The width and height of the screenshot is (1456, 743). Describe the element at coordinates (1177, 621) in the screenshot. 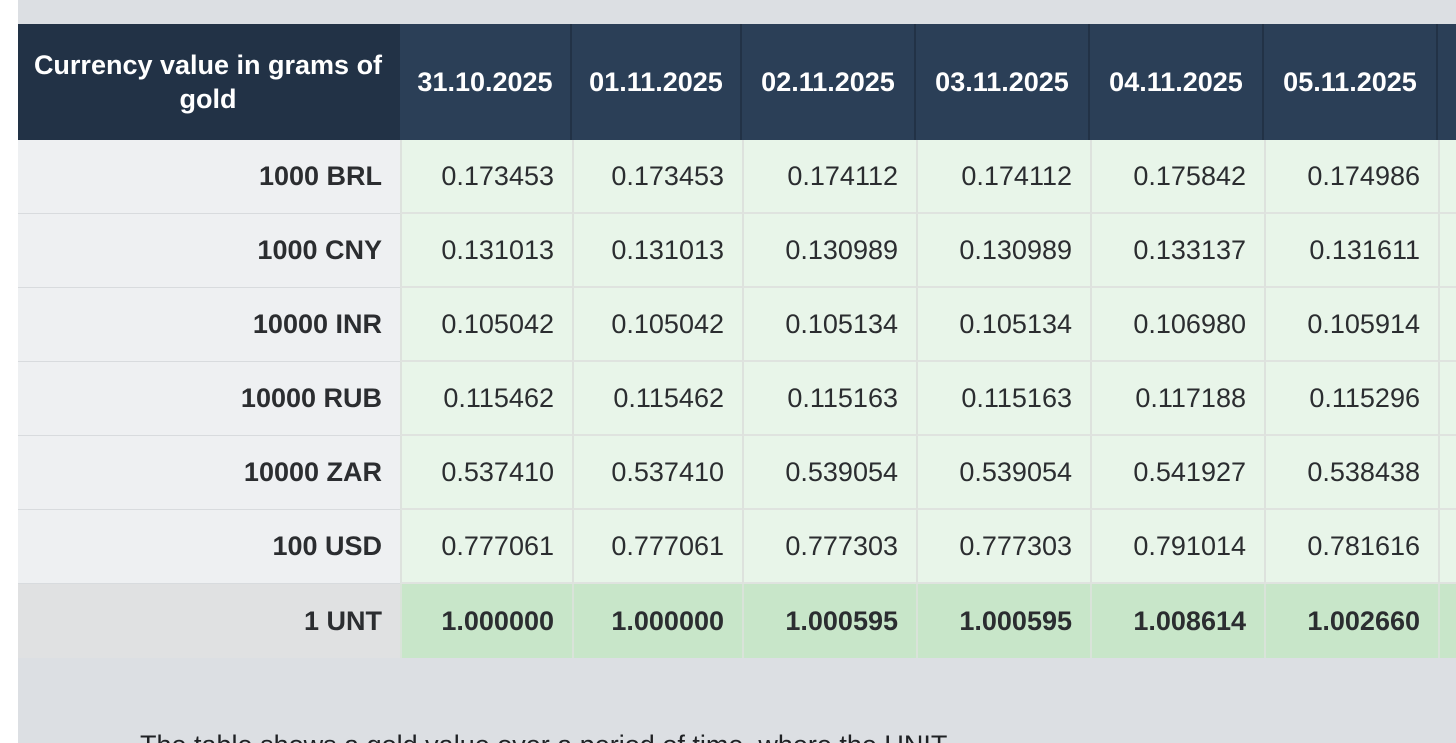

I see `total-cell: 1.008614` at that location.